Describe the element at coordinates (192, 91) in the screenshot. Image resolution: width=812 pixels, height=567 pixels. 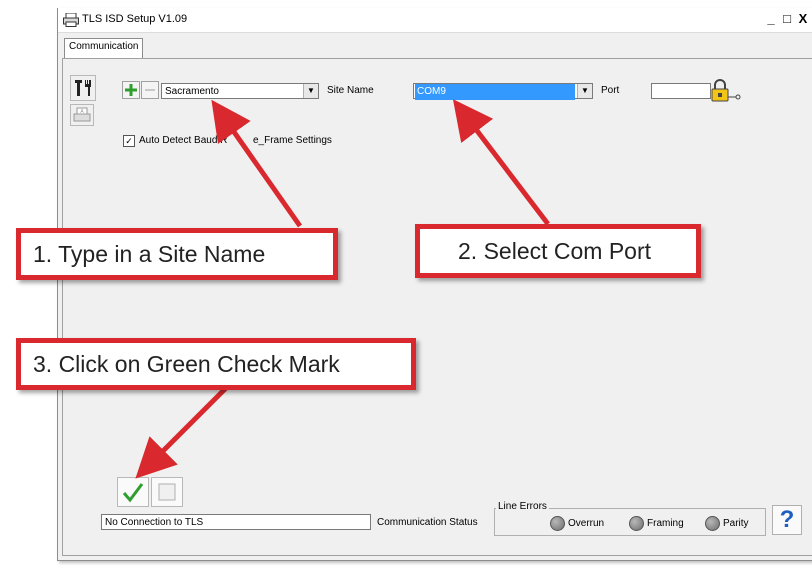
I see `site-name-value: Sacramento` at that location.